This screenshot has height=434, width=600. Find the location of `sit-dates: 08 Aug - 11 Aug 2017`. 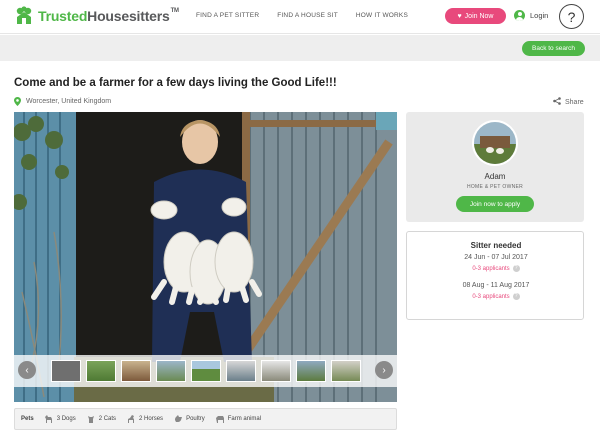

sit-dates: 08 Aug - 11 Aug 2017 is located at coordinates (496, 285).